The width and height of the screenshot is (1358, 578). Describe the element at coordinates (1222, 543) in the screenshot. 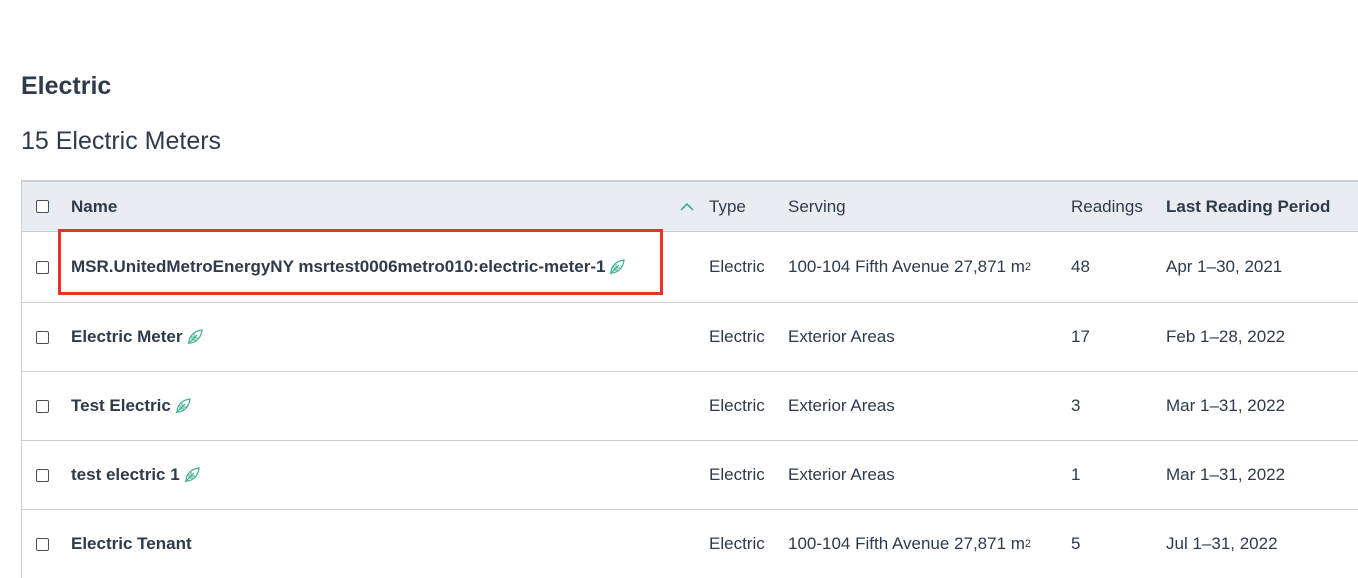

I see `meter-last-period-cell: Jul 1–31, 2022` at that location.